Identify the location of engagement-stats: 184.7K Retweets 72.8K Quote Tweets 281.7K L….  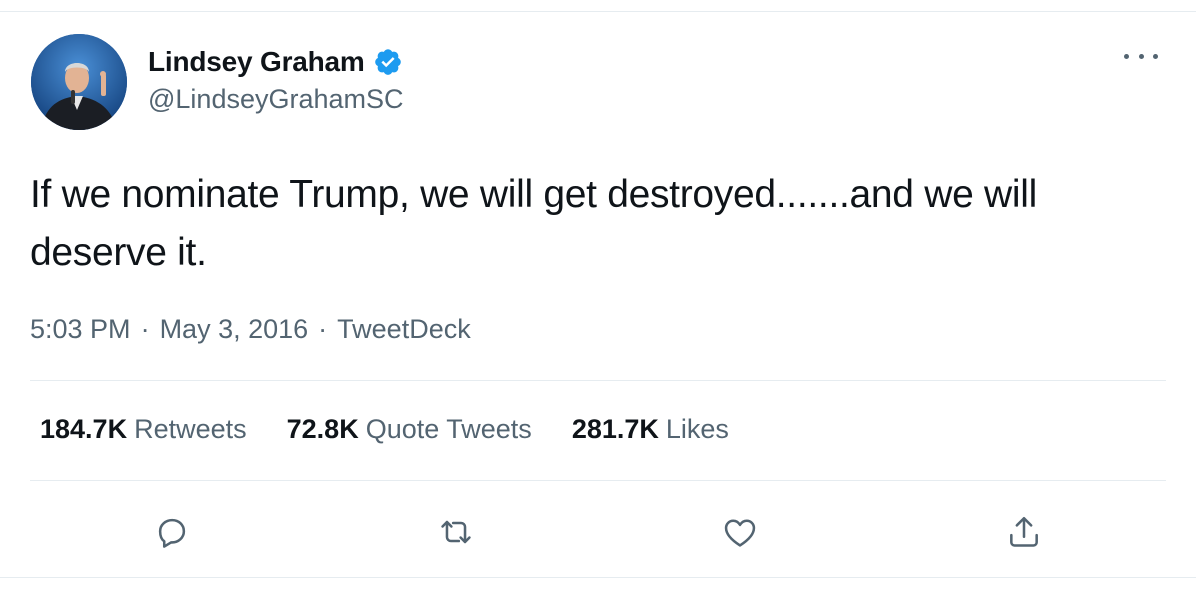
(404, 429).